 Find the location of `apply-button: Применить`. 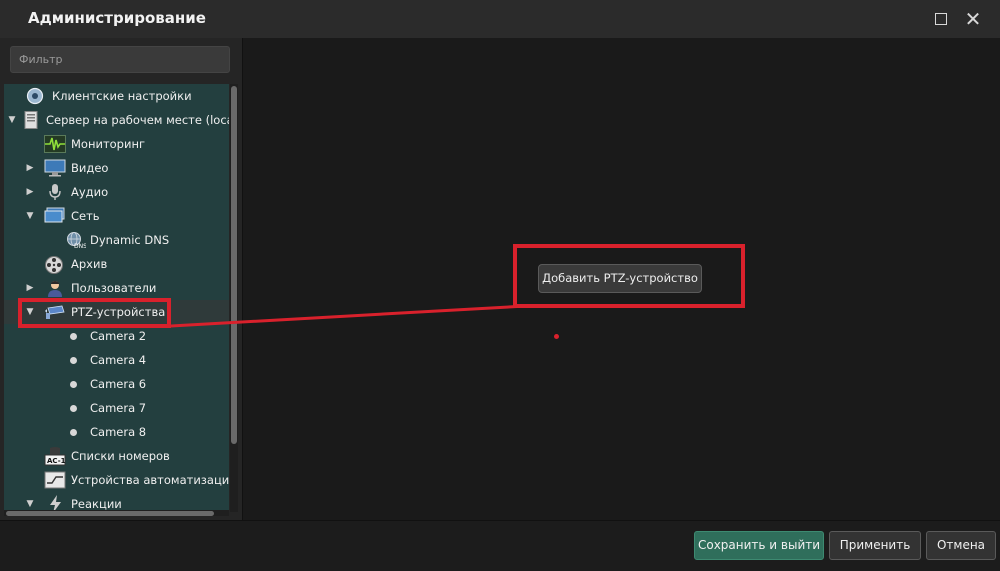

apply-button: Применить is located at coordinates (875, 545).